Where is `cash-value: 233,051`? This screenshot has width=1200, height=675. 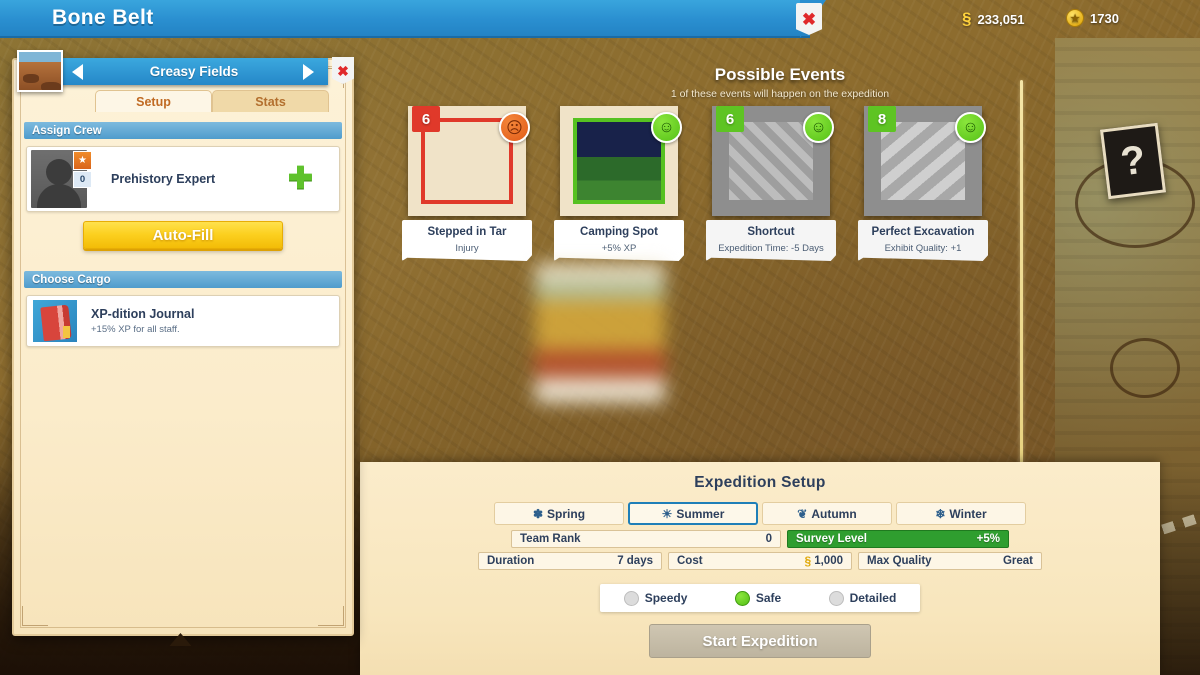 cash-value: 233,051 is located at coordinates (1001, 19).